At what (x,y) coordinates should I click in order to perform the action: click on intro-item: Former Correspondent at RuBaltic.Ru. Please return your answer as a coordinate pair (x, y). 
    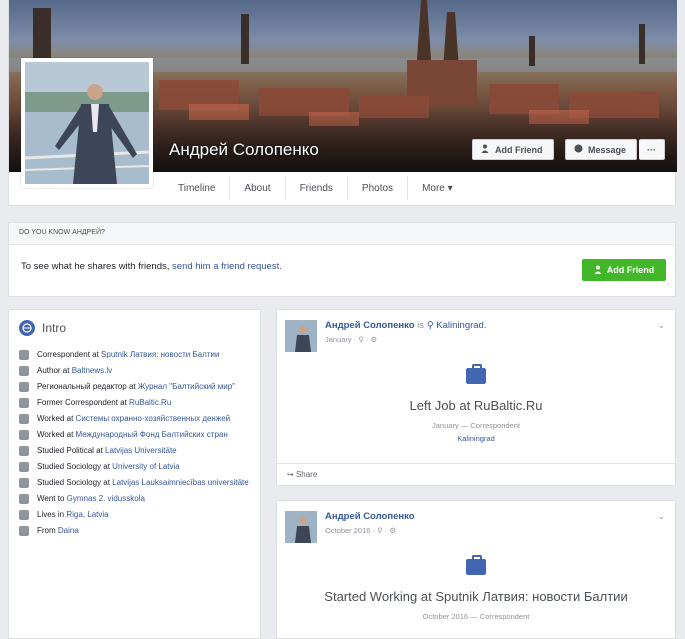
    Looking at the image, I should click on (134, 403).